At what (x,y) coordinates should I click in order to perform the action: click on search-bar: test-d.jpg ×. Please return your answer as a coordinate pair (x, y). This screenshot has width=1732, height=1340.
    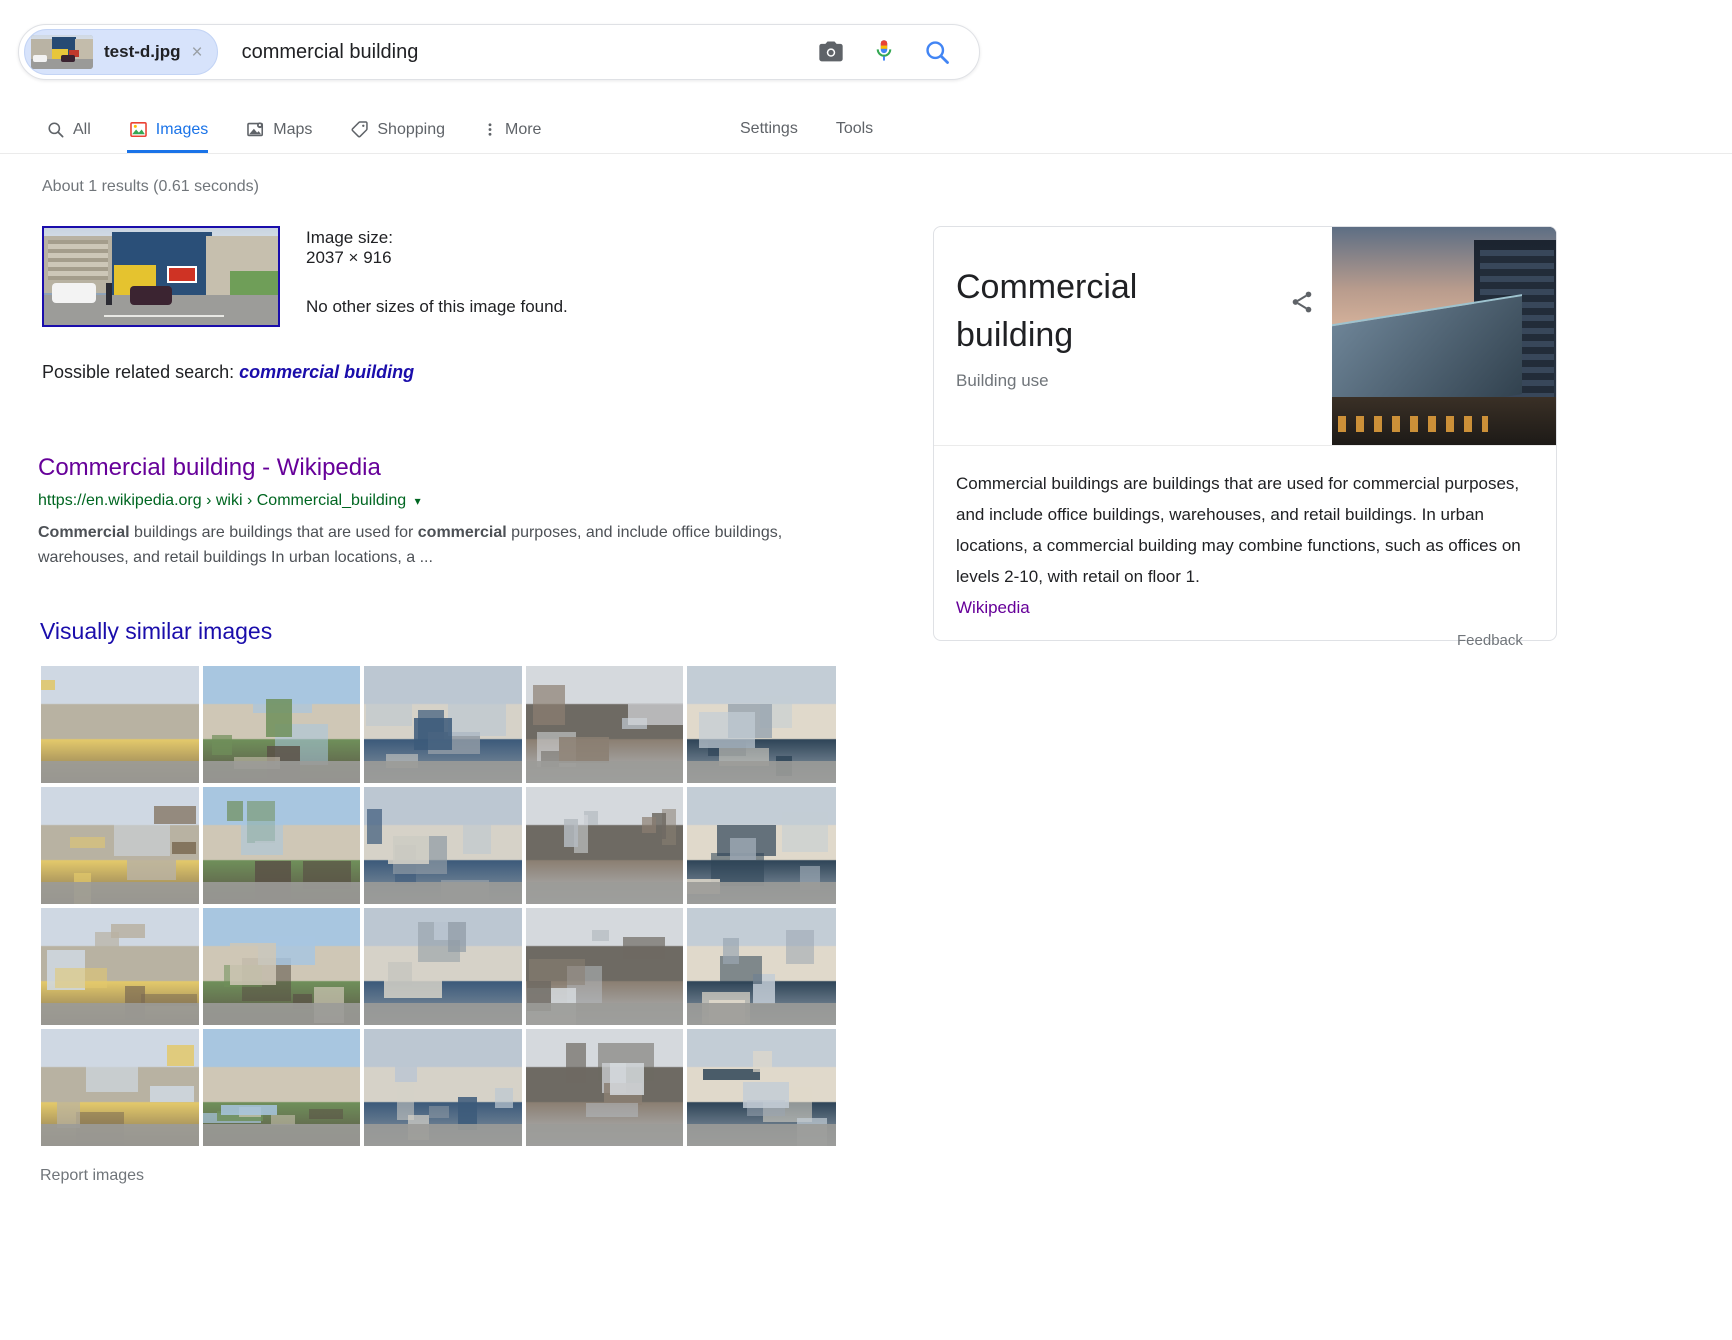
    Looking at the image, I should click on (499, 52).